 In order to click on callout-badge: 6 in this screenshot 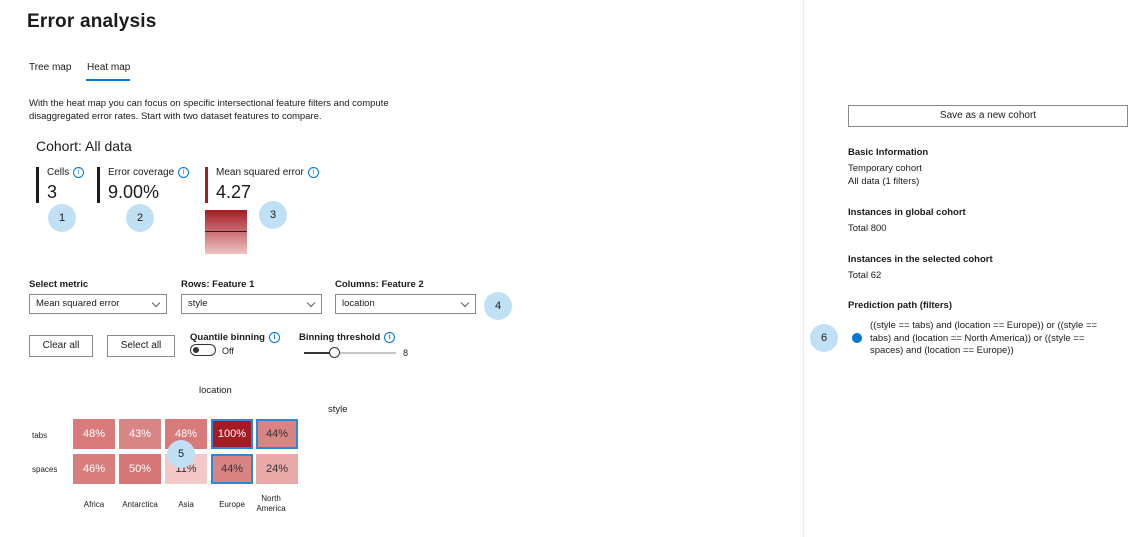, I will do `click(824, 338)`.